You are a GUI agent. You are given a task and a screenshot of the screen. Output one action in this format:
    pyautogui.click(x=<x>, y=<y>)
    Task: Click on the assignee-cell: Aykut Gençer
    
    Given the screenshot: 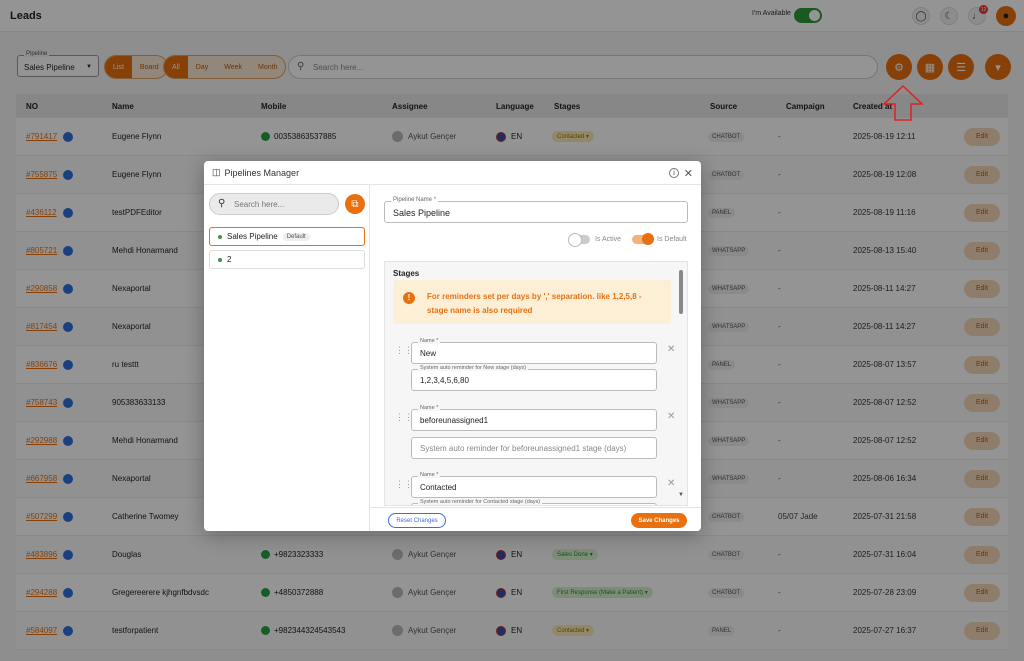 What is the action you would take?
    pyautogui.click(x=424, y=592)
    